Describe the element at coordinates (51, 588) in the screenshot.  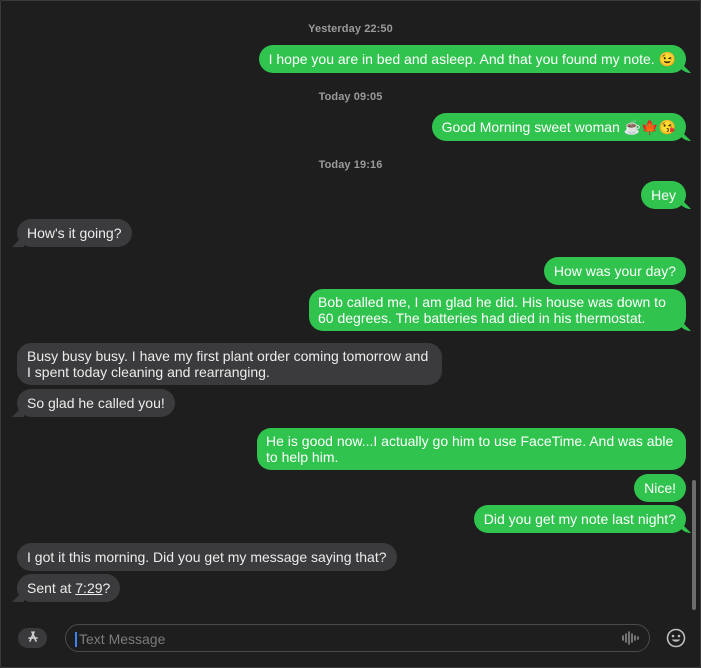
I see `message-text: Sent at` at that location.